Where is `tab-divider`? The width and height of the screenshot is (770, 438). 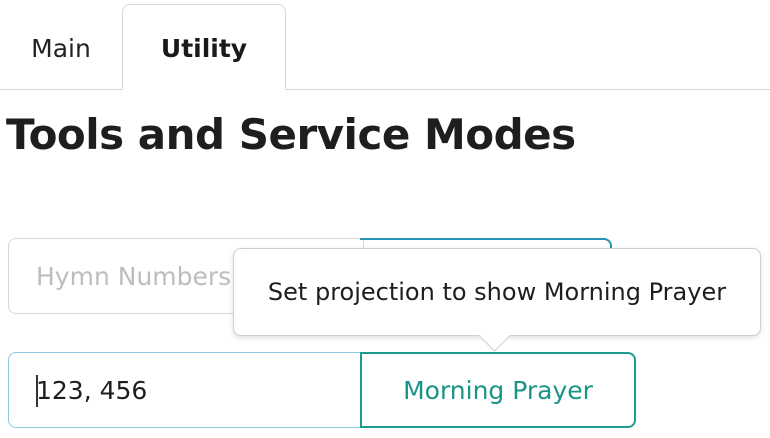
tab-divider is located at coordinates (385, 89).